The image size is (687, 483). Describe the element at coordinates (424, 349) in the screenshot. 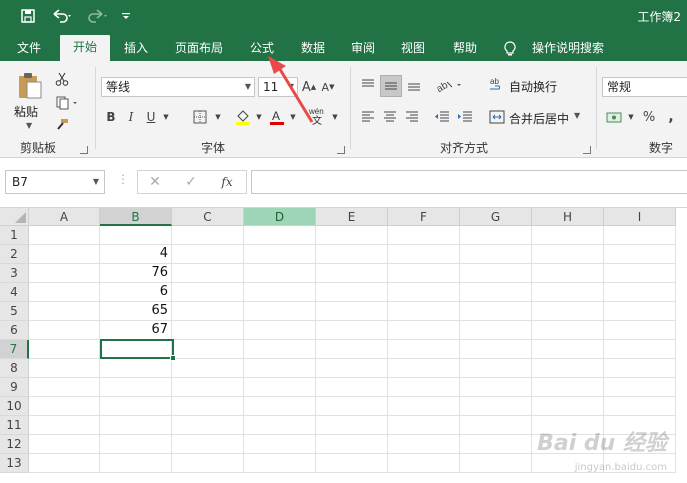

I see `cell-f7` at that location.